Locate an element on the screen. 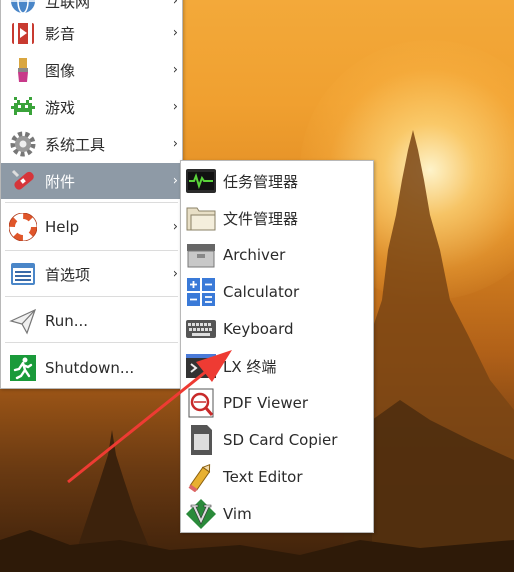 The image size is (514, 572). submenu-item-file-manager: 文件管理器 is located at coordinates (277, 218).